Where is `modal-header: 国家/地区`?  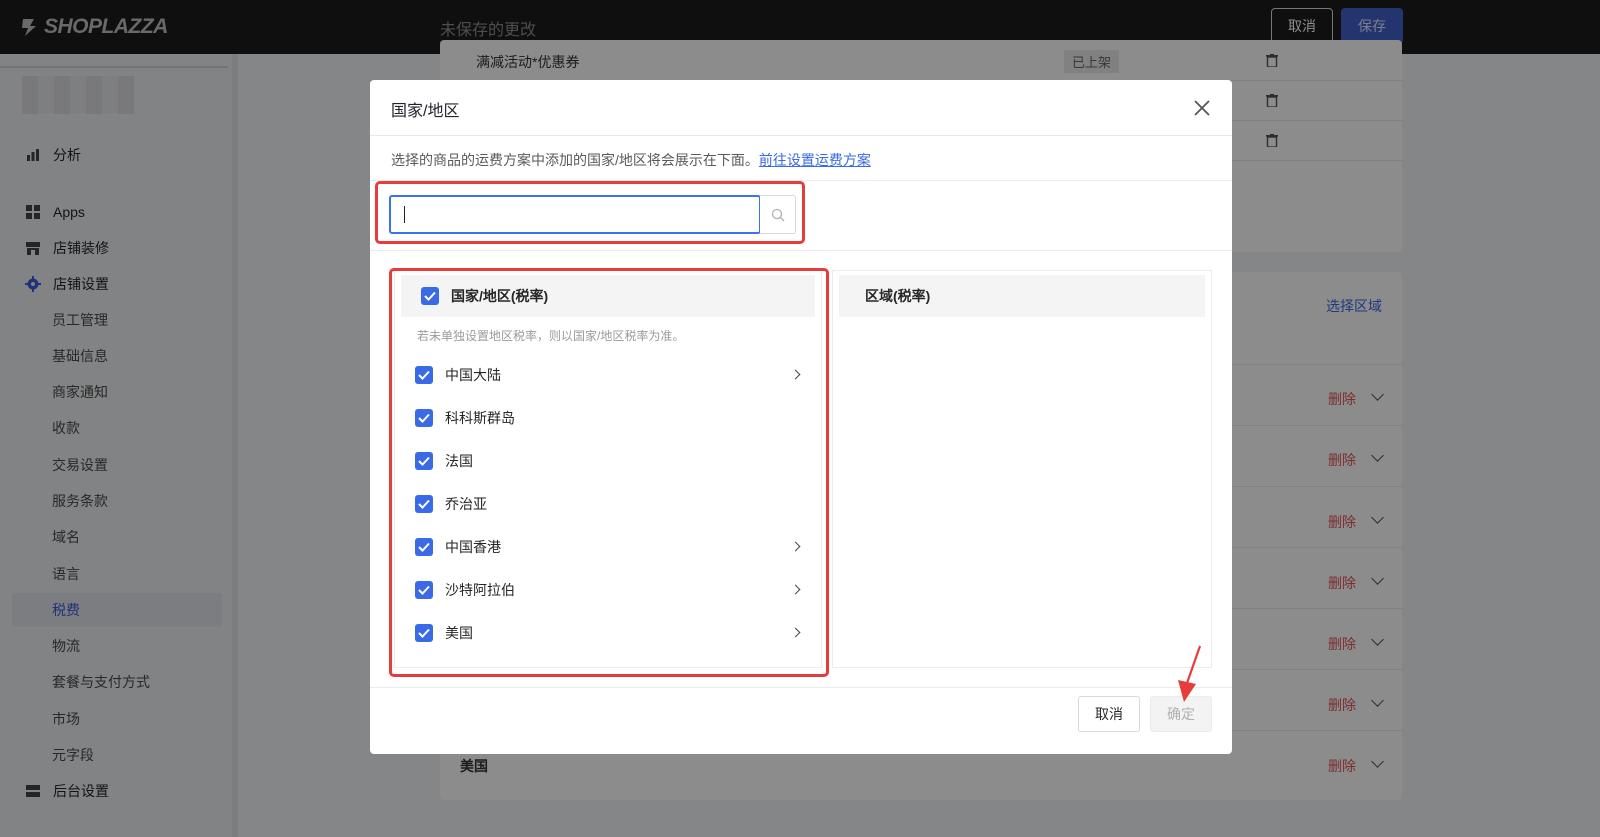
modal-header: 国家/地区 is located at coordinates (801, 108).